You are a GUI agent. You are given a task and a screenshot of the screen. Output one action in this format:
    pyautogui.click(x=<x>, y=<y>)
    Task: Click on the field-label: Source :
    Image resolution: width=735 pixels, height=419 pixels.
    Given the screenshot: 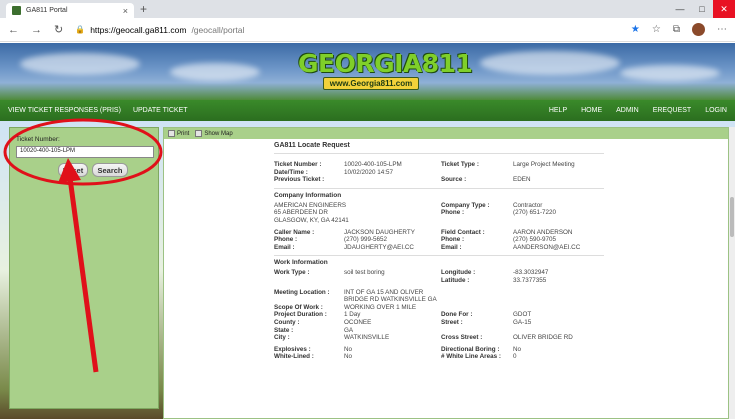 What is the action you would take?
    pyautogui.click(x=454, y=180)
    